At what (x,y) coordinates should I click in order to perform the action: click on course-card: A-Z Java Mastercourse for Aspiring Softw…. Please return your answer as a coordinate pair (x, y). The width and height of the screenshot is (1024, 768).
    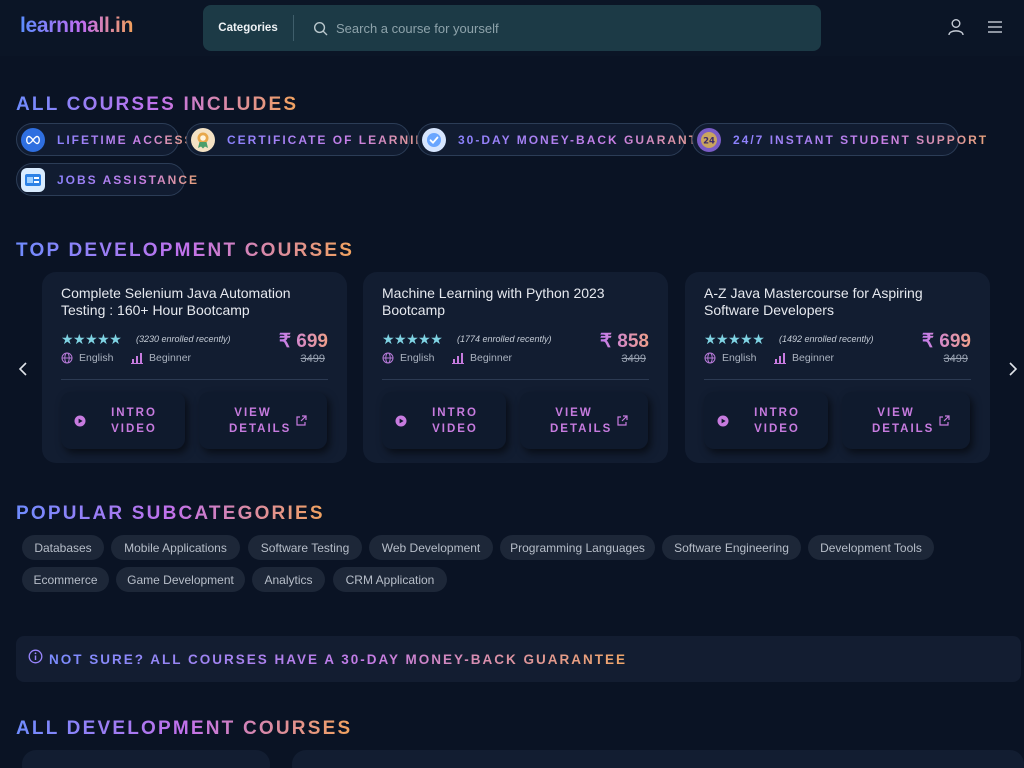
    Looking at the image, I should click on (837, 367).